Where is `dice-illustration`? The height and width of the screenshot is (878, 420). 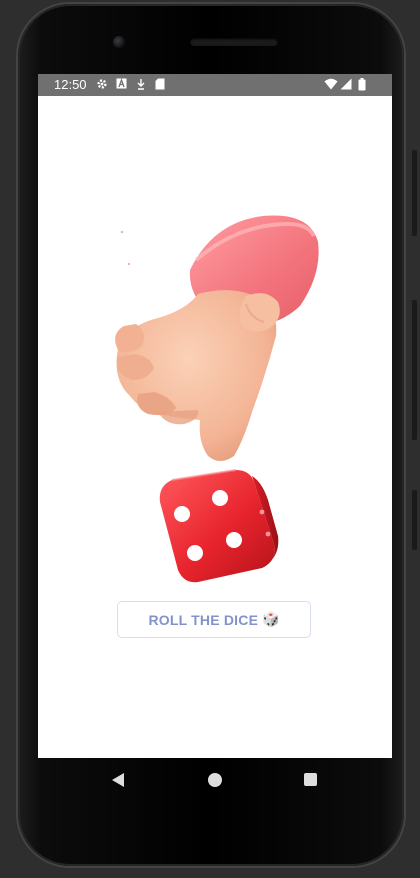 dice-illustration is located at coordinates (219, 526).